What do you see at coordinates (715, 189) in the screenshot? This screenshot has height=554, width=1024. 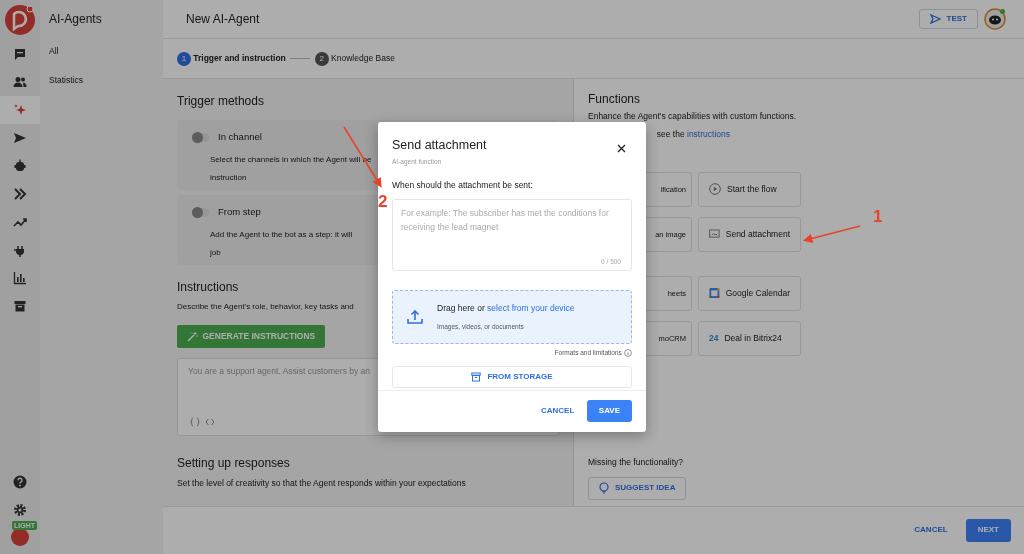 I see `play-icon` at bounding box center [715, 189].